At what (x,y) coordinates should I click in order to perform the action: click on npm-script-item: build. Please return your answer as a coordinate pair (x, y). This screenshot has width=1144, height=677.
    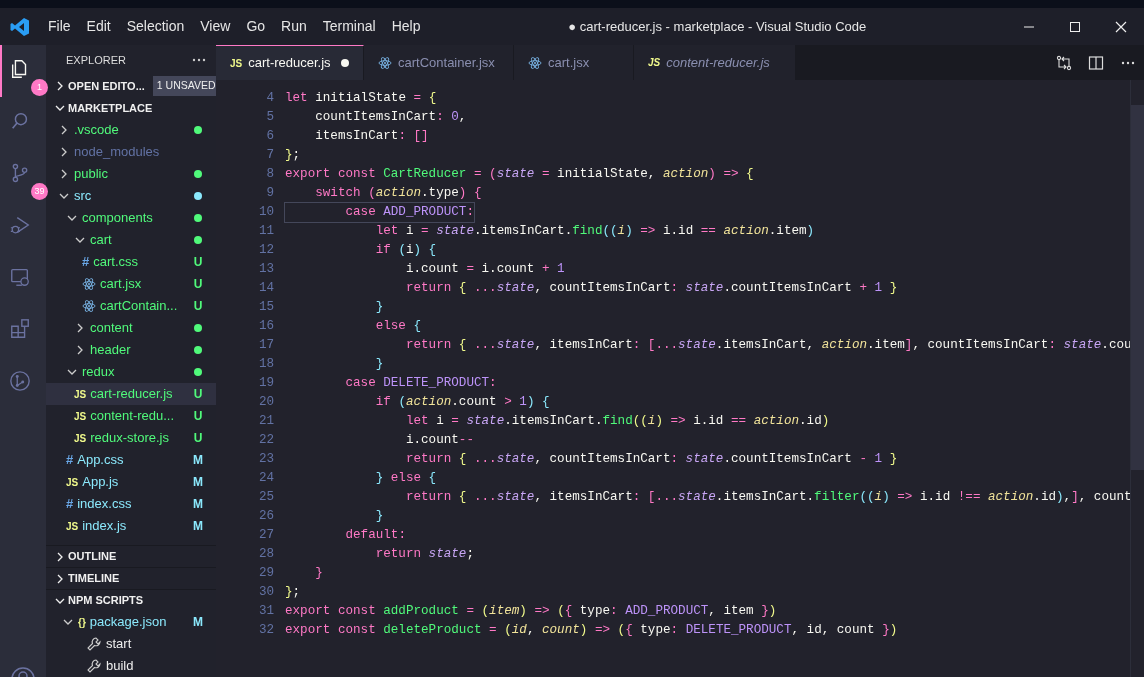
    Looking at the image, I should click on (131, 666).